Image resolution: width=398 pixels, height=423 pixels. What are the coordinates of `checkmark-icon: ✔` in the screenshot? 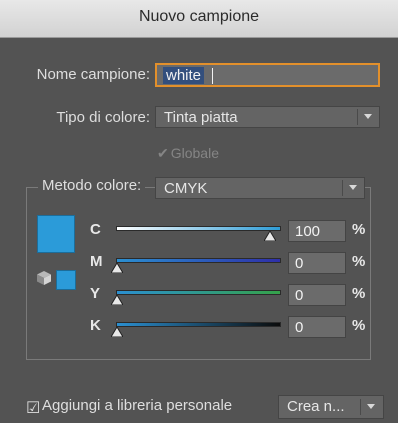 It's located at (163, 153).